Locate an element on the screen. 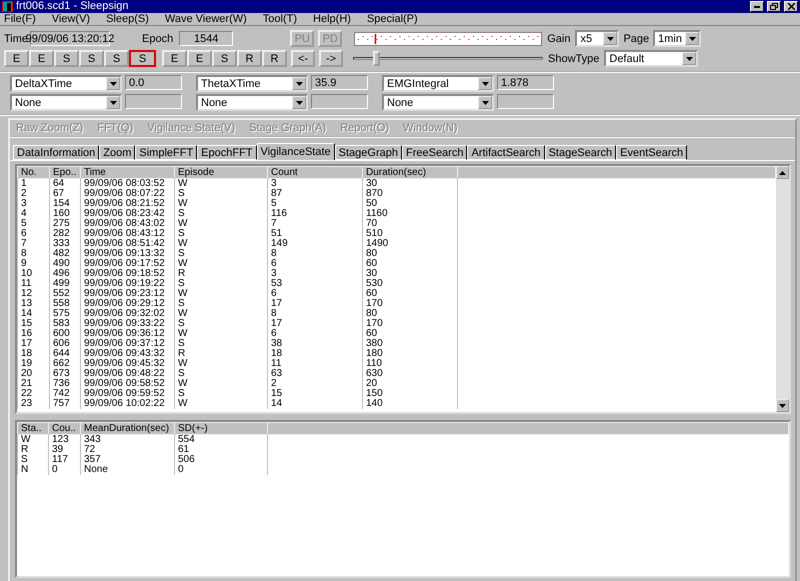 The image size is (800, 581). column-header: No. is located at coordinates (34, 172).